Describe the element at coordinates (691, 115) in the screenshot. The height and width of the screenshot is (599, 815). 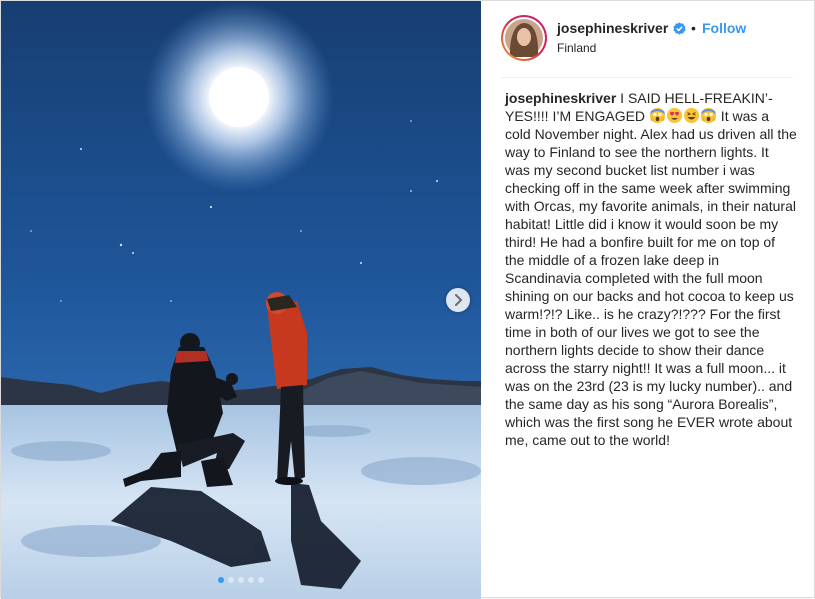
I see `grinning-squinting-emoji-icon` at that location.